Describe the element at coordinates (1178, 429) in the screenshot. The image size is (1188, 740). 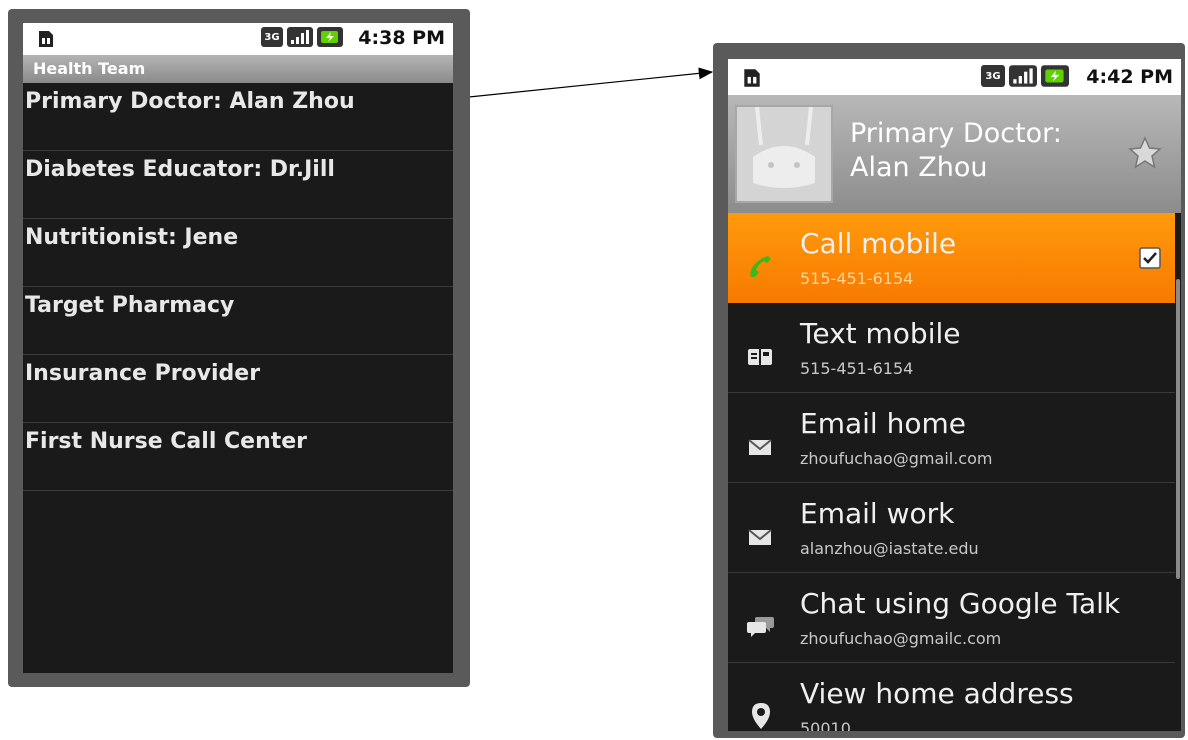
I see `scrollbar` at that location.